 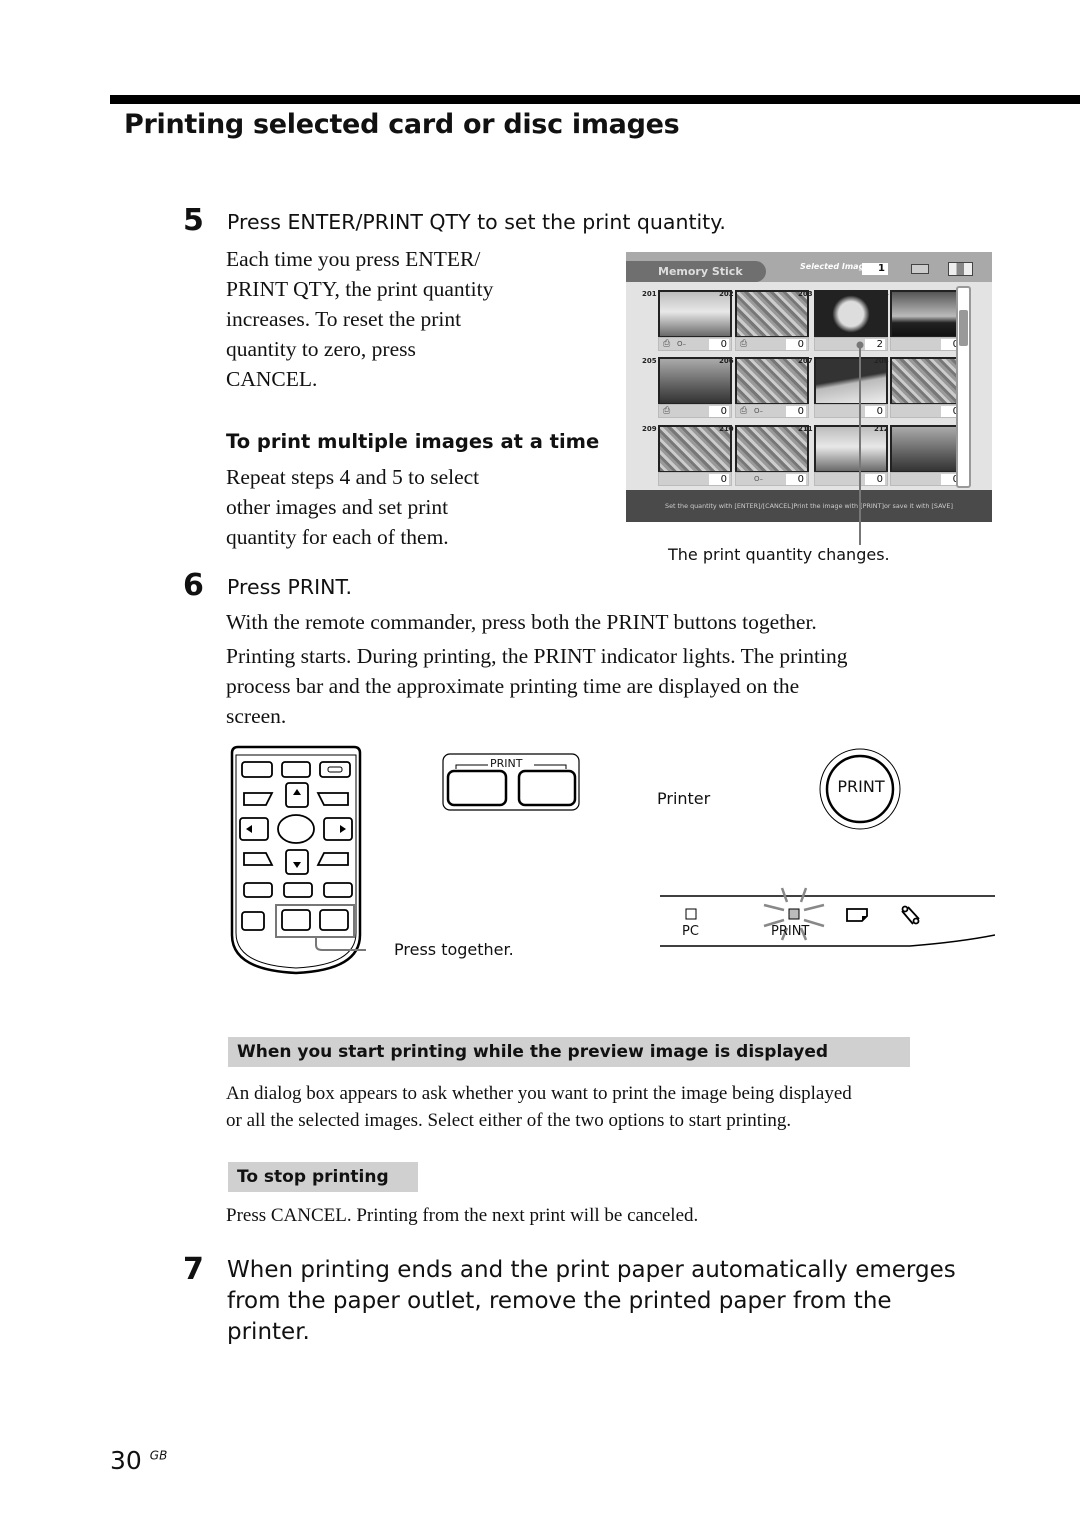 What do you see at coordinates (413, 441) in the screenshot?
I see `multiple-images-subheading: To print multiple images at a time` at bounding box center [413, 441].